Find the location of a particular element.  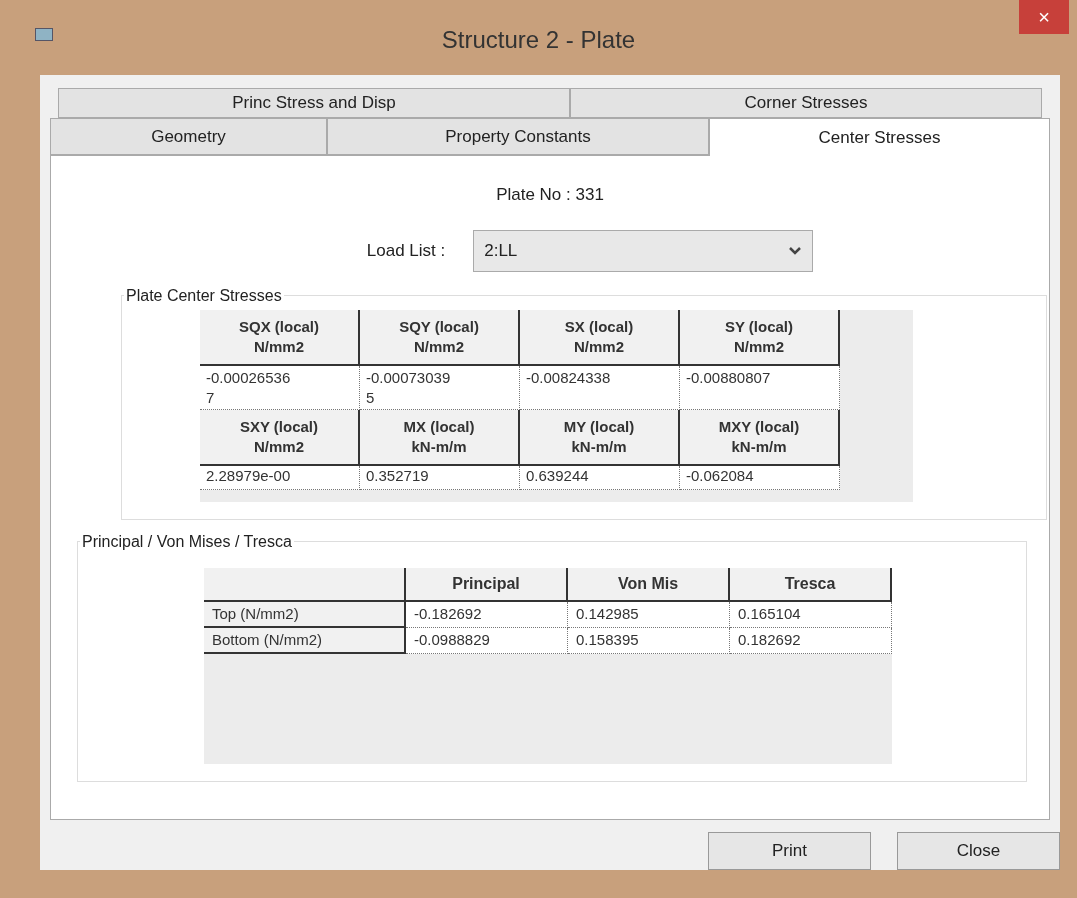

column-header: SY (local) N/mm2 is located at coordinates (760, 337).